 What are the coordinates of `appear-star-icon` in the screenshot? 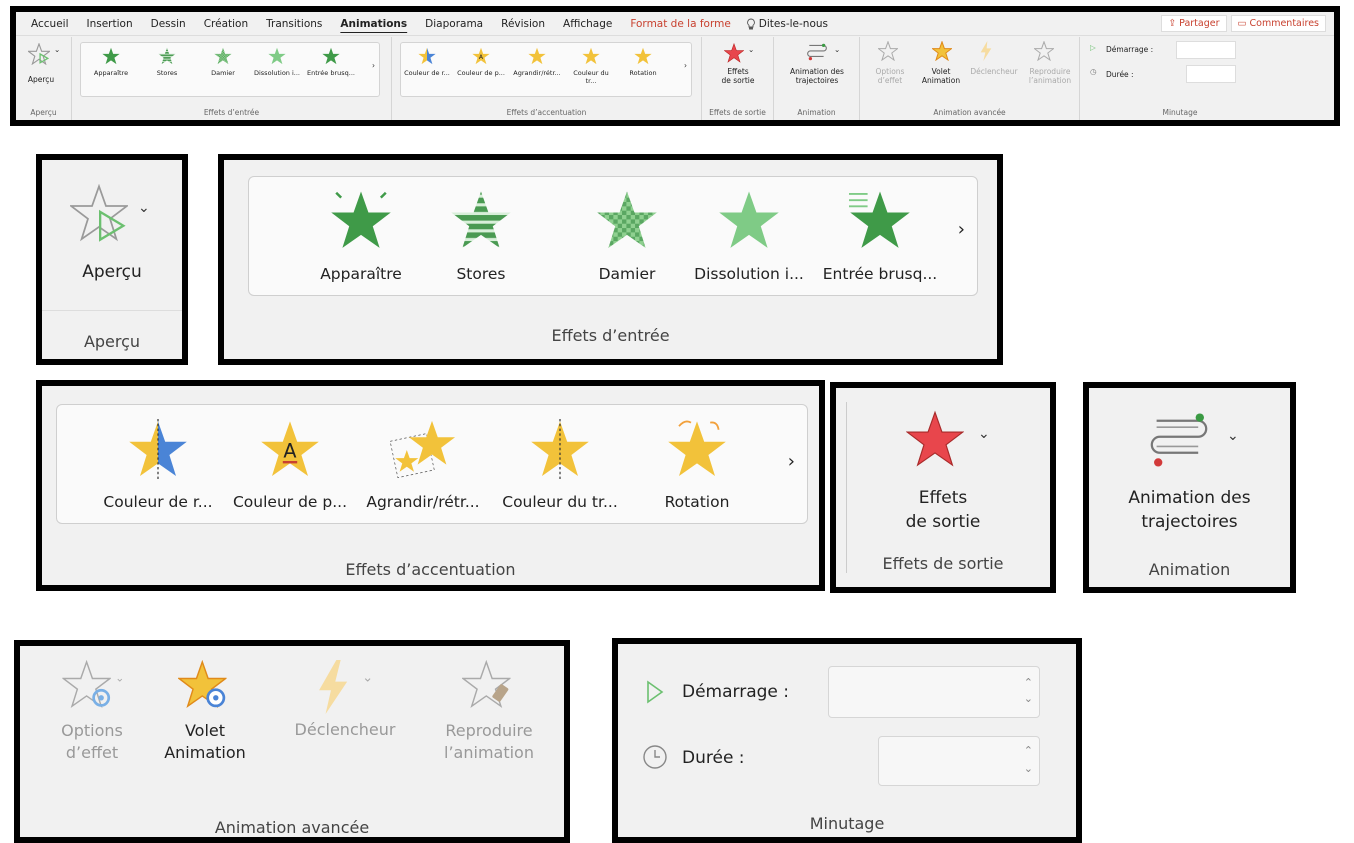 It's located at (111, 56).